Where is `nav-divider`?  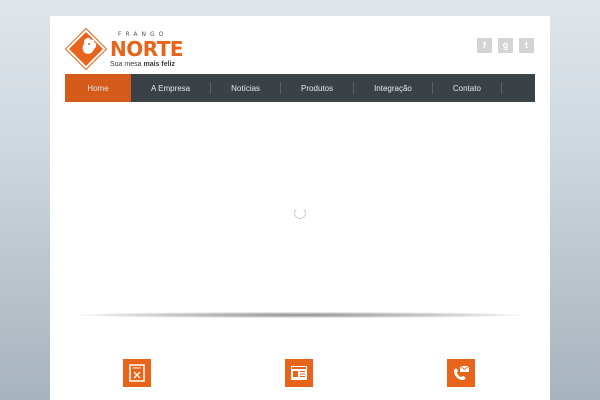
nav-divider is located at coordinates (501, 88).